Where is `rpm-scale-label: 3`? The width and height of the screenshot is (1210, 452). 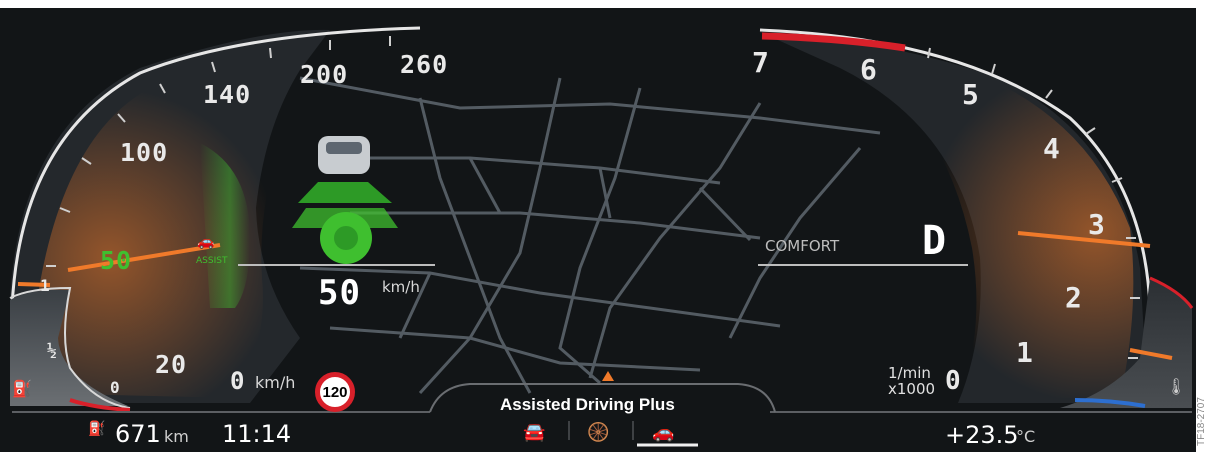
rpm-scale-label: 3 is located at coordinates (1097, 224).